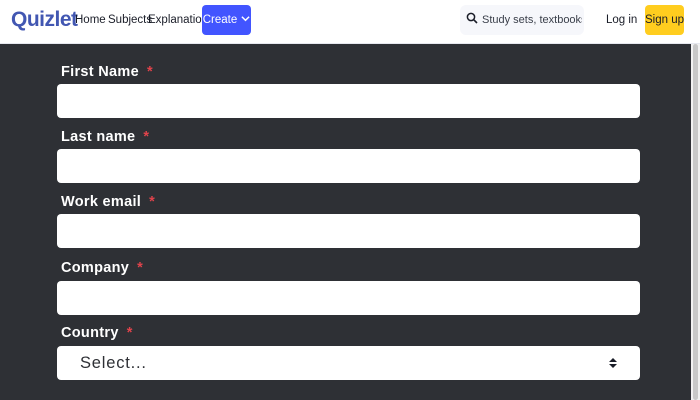 The image size is (700, 400). What do you see at coordinates (621, 20) in the screenshot?
I see `login-link: Log in` at bounding box center [621, 20].